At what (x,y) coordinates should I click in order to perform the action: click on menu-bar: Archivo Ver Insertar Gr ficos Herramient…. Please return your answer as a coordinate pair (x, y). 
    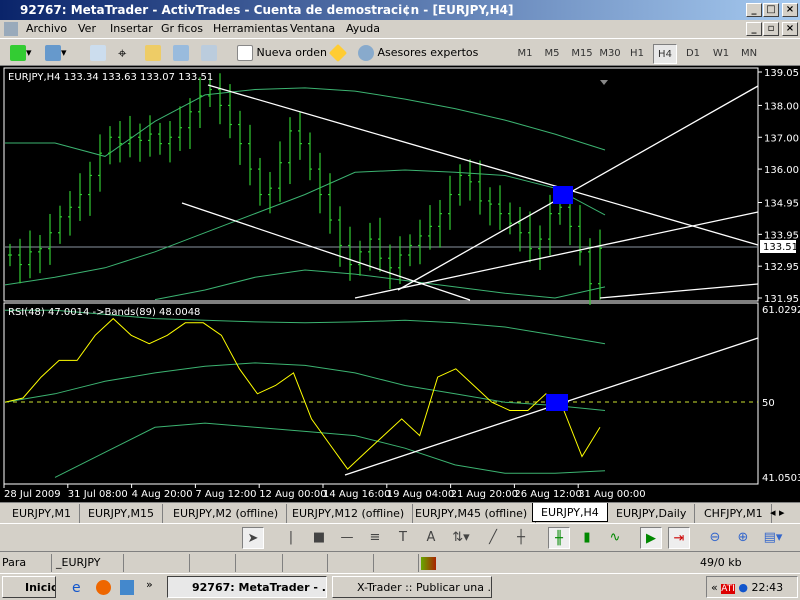
    Looking at the image, I should click on (400, 29).